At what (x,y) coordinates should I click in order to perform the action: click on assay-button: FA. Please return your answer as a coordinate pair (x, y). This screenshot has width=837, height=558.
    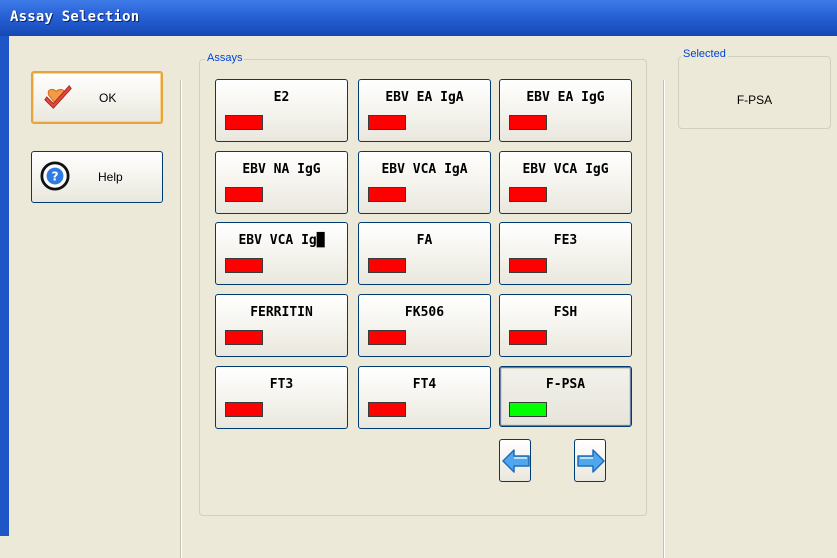
    Looking at the image, I should click on (424, 253).